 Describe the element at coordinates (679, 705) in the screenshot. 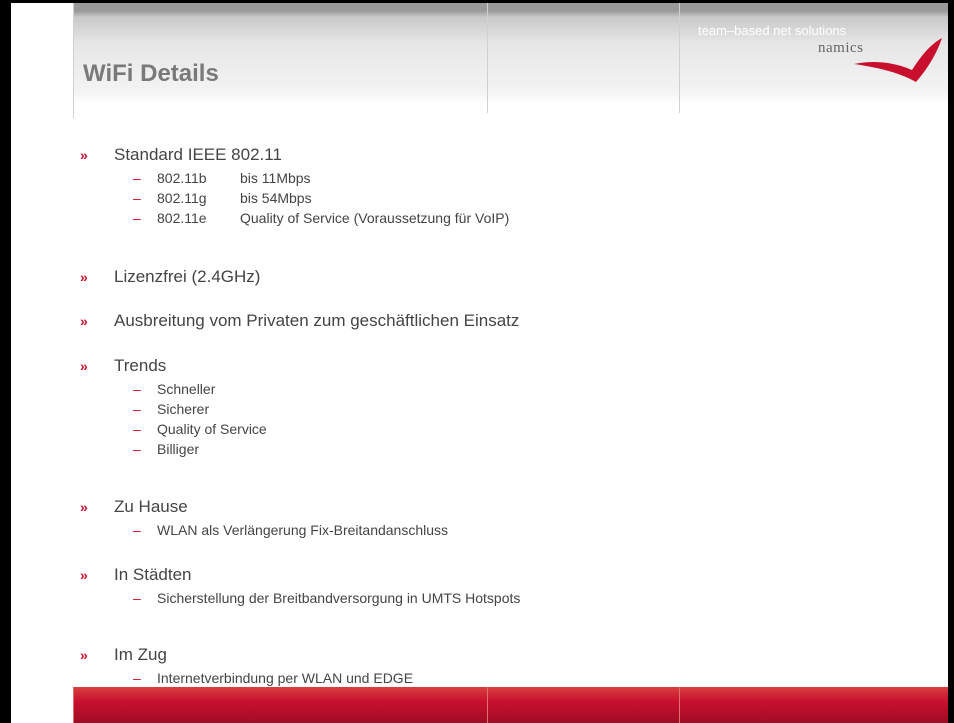

I see `footer-divider-right` at that location.